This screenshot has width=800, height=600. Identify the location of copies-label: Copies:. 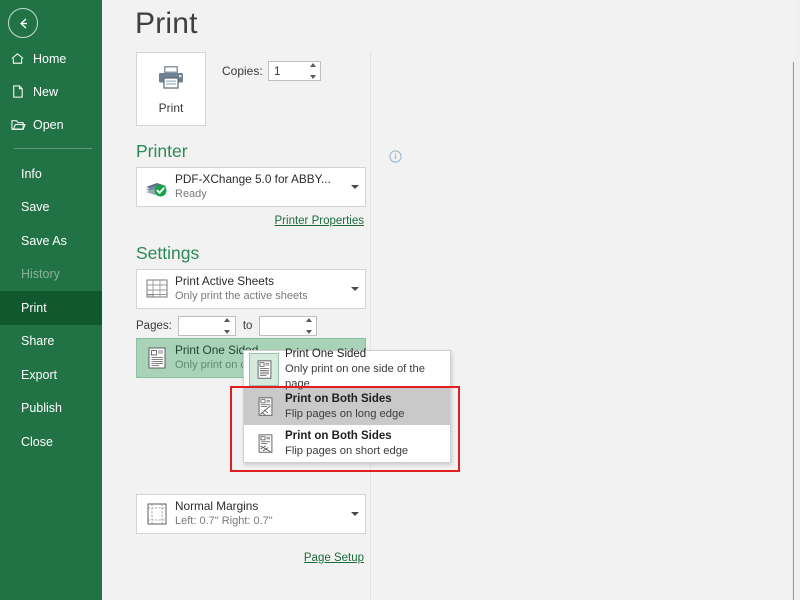
(242, 71).